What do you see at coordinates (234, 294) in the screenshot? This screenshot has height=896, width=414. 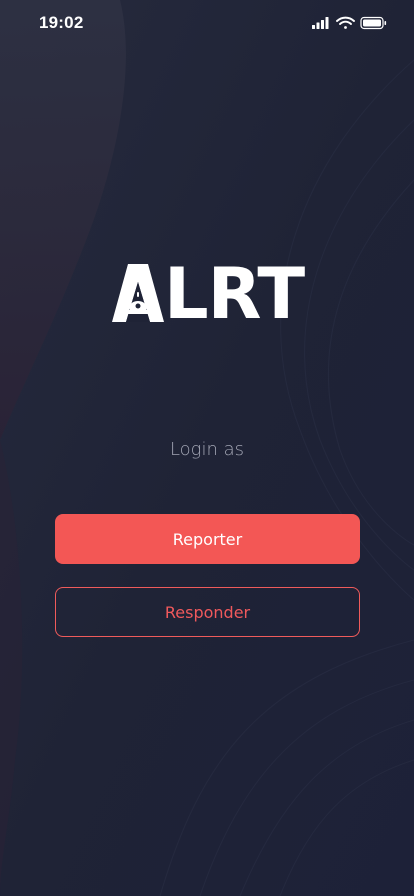 I see `logo-text: LRT` at bounding box center [234, 294].